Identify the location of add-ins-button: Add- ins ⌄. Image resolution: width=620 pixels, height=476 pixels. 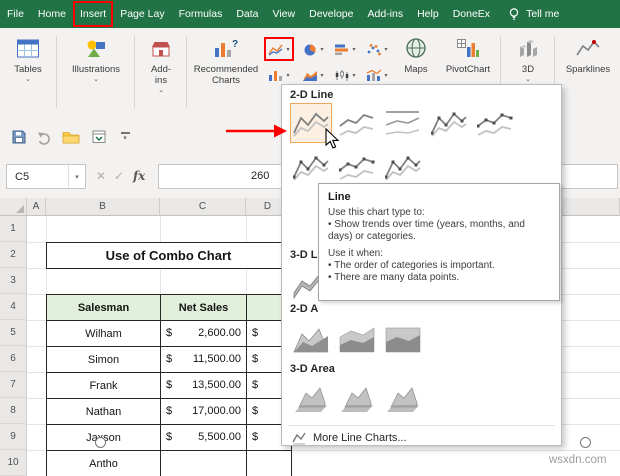
(161, 65).